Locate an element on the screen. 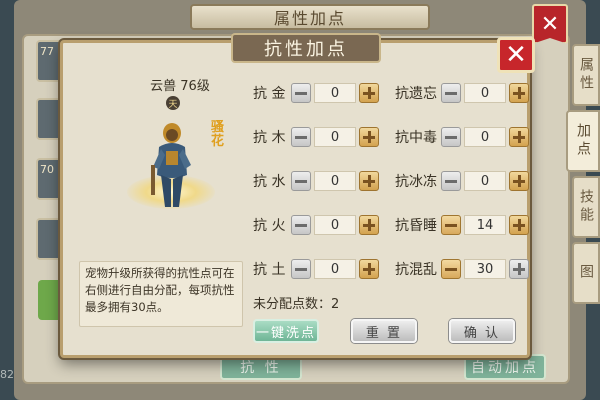 The width and height of the screenshot is (600, 400). tab-add-points: 加点 is located at coordinates (583, 141).